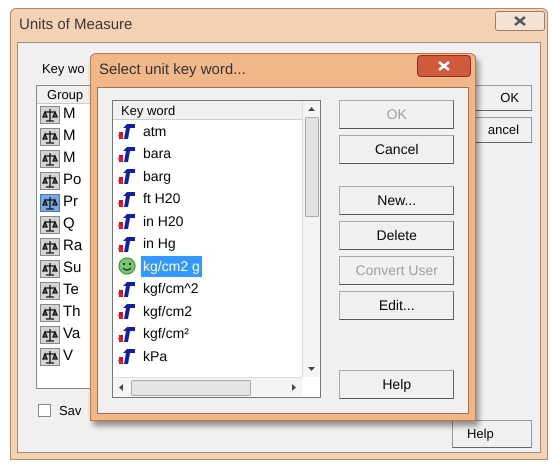 This screenshot has width=552, height=466. What do you see at coordinates (72, 246) in the screenshot?
I see `group-name: Ra` at bounding box center [72, 246].